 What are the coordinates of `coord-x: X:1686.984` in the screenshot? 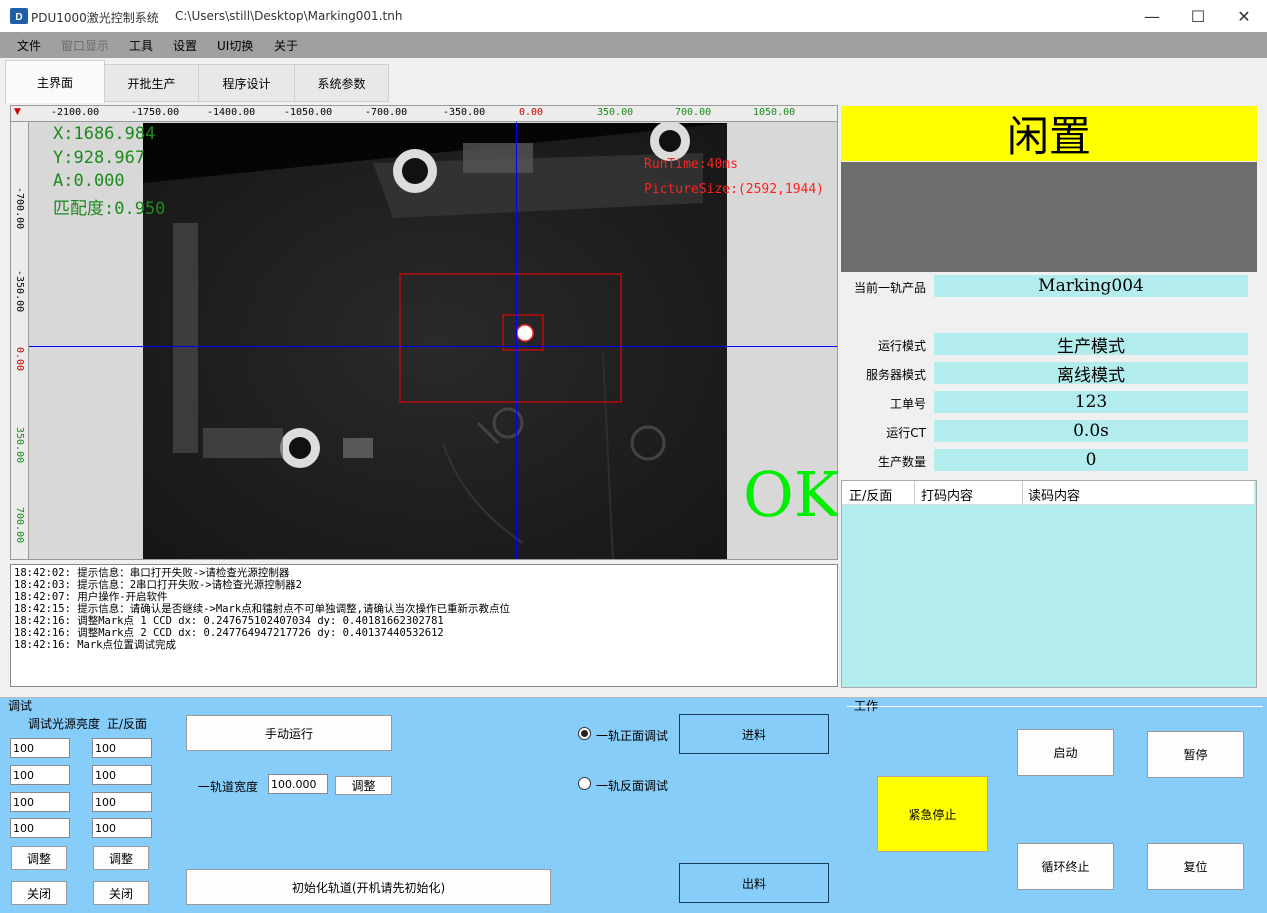 It's located at (104, 134).